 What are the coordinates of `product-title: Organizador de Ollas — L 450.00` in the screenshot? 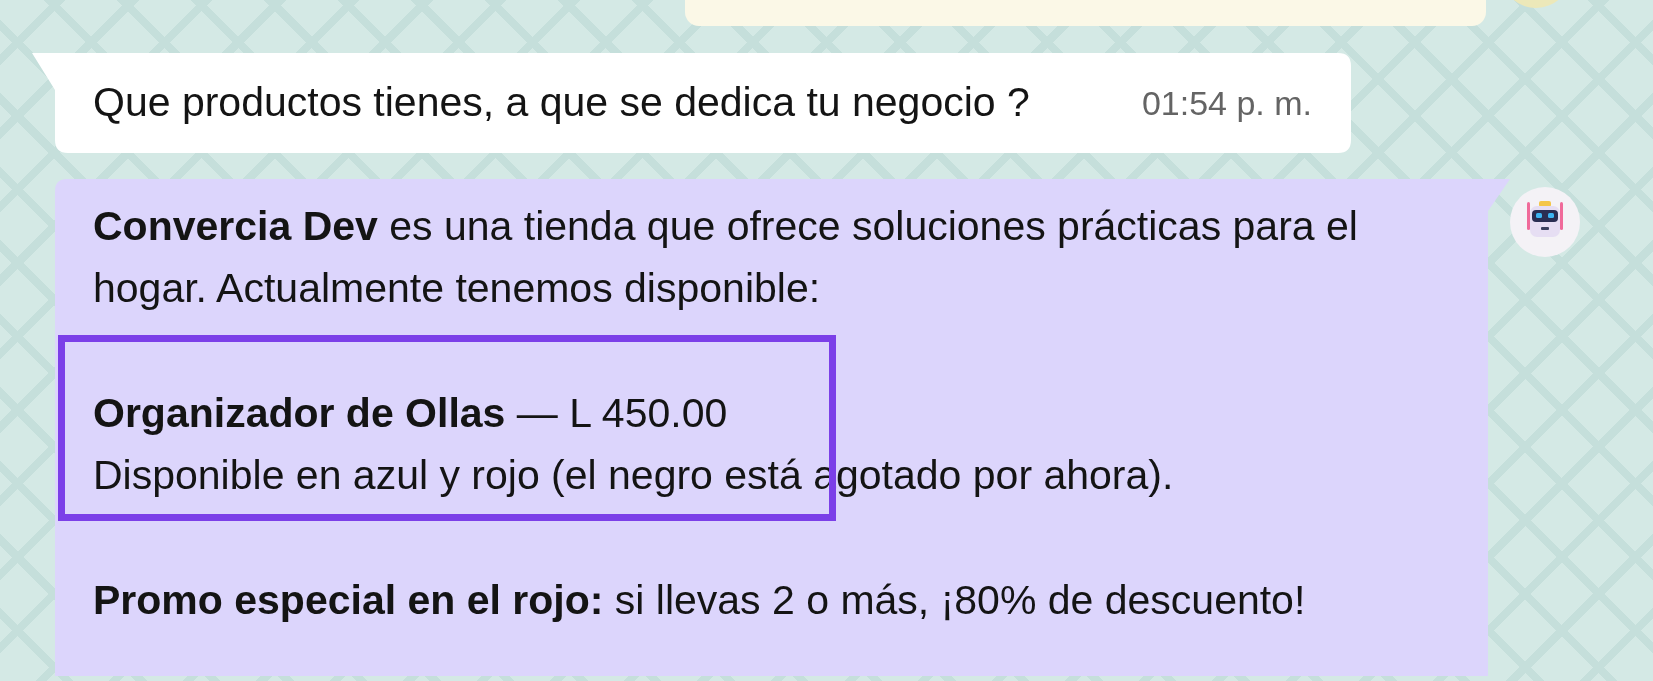 It's located at (411, 413).